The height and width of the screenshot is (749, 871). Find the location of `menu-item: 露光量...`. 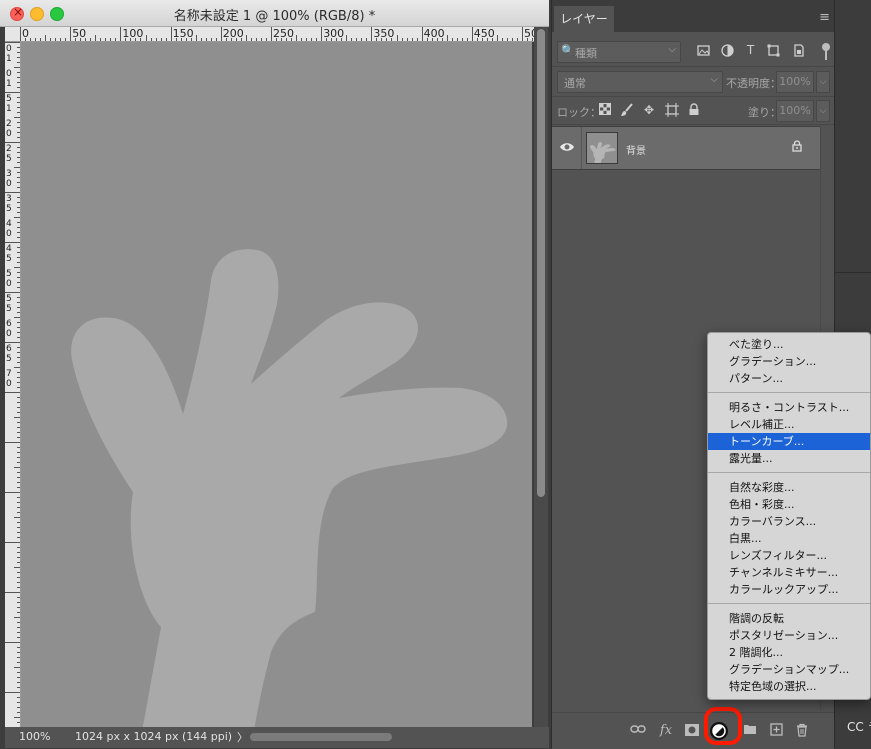

menu-item: 露光量... is located at coordinates (789, 458).